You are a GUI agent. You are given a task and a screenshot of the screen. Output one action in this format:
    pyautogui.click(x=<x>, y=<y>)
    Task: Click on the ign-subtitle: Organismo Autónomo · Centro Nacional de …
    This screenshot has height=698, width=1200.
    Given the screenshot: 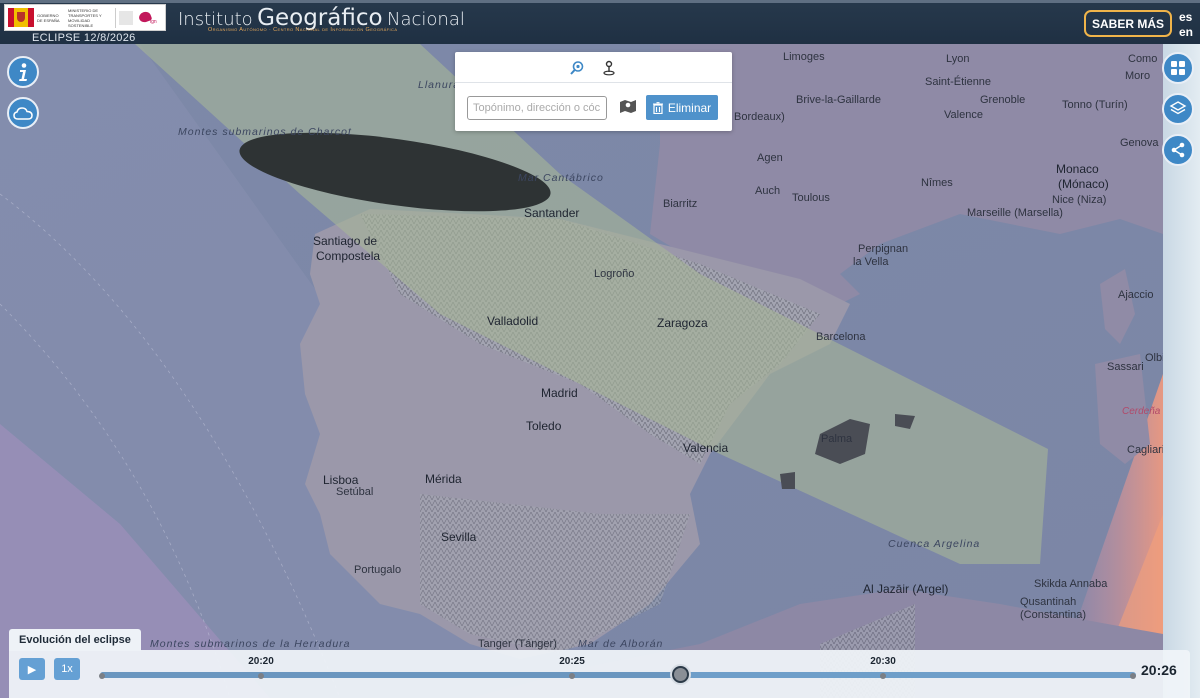 What is the action you would take?
    pyautogui.click(x=303, y=30)
    